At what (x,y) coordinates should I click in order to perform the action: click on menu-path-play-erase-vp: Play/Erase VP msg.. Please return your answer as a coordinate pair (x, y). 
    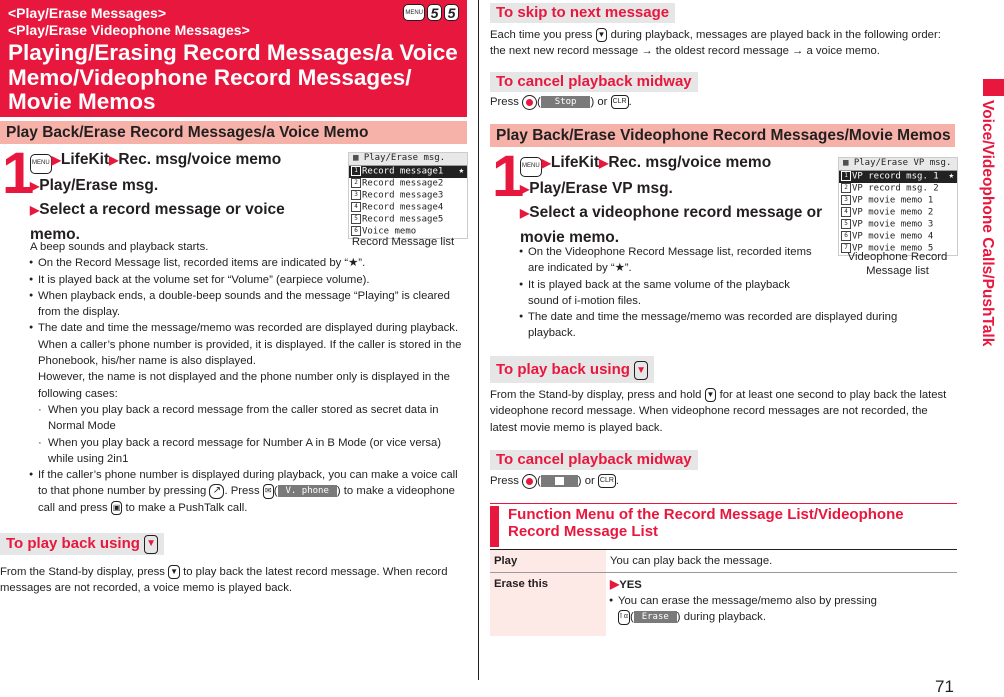
    Looking at the image, I should click on (601, 188).